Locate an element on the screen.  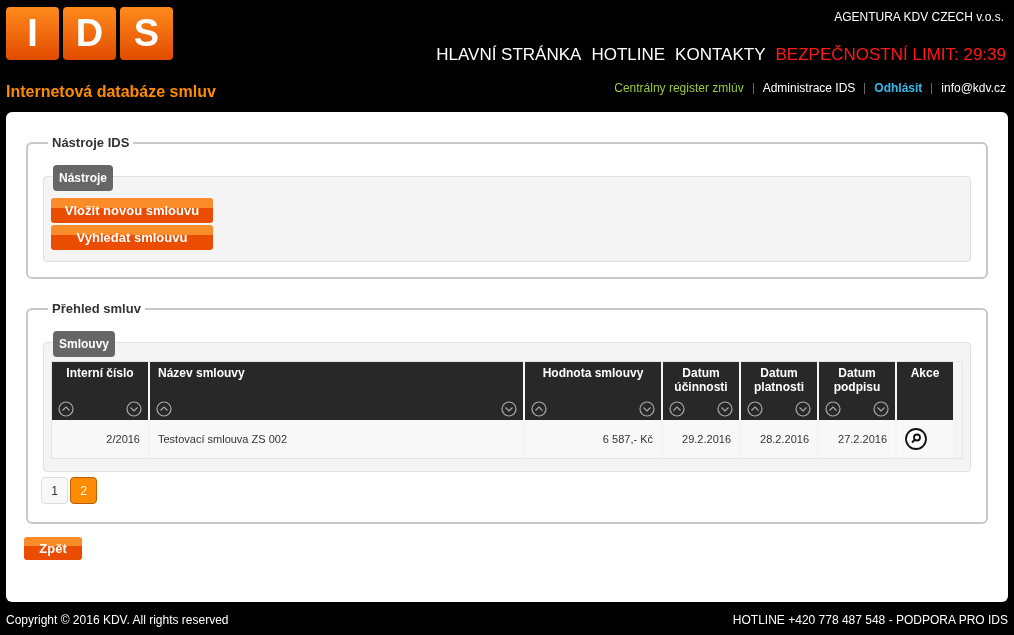
table-cell-text: 28.2.2016 is located at coordinates (784, 439).